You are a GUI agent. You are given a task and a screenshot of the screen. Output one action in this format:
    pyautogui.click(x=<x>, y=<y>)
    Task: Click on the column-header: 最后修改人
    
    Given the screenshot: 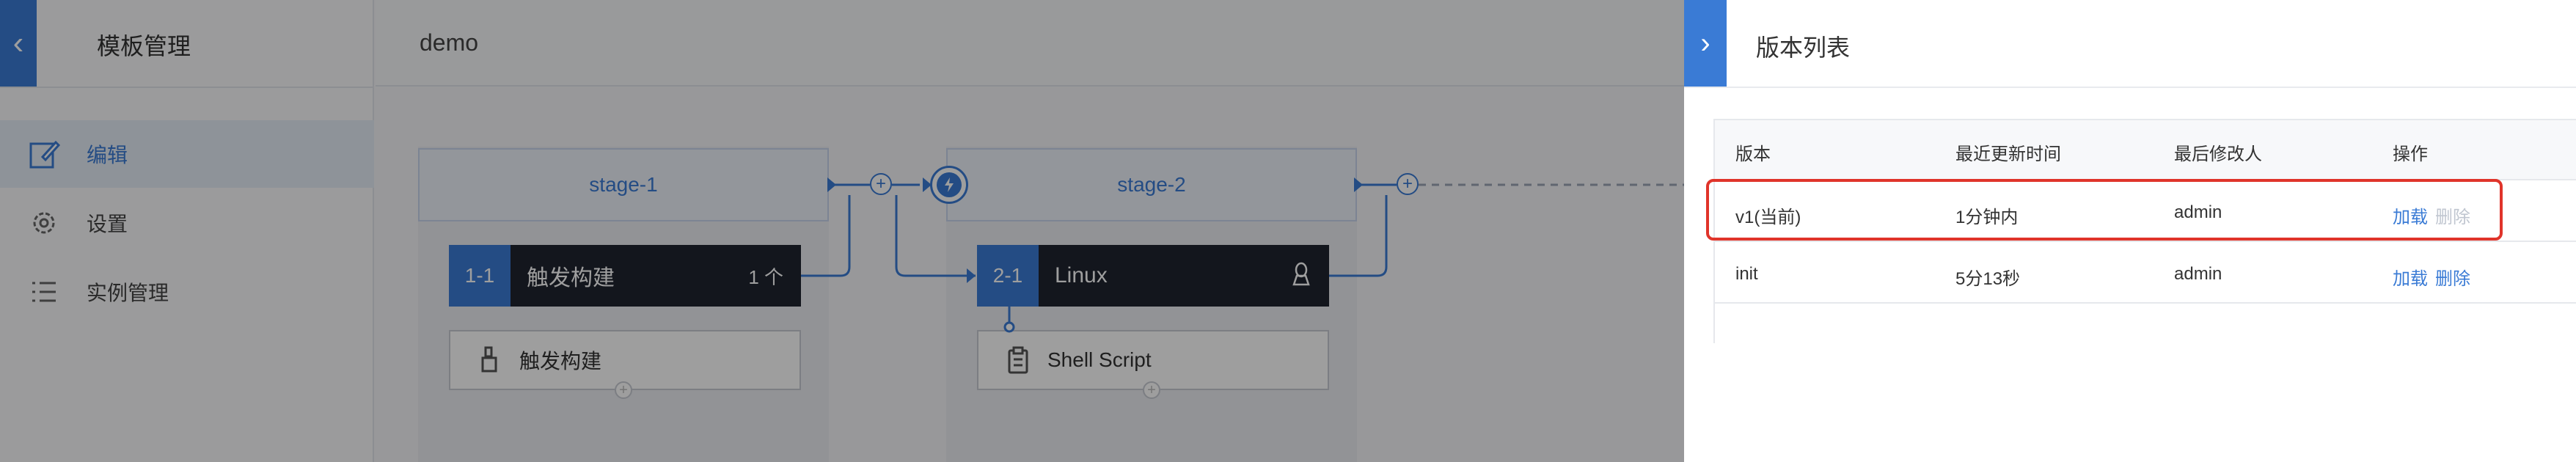 What is the action you would take?
    pyautogui.click(x=2218, y=154)
    